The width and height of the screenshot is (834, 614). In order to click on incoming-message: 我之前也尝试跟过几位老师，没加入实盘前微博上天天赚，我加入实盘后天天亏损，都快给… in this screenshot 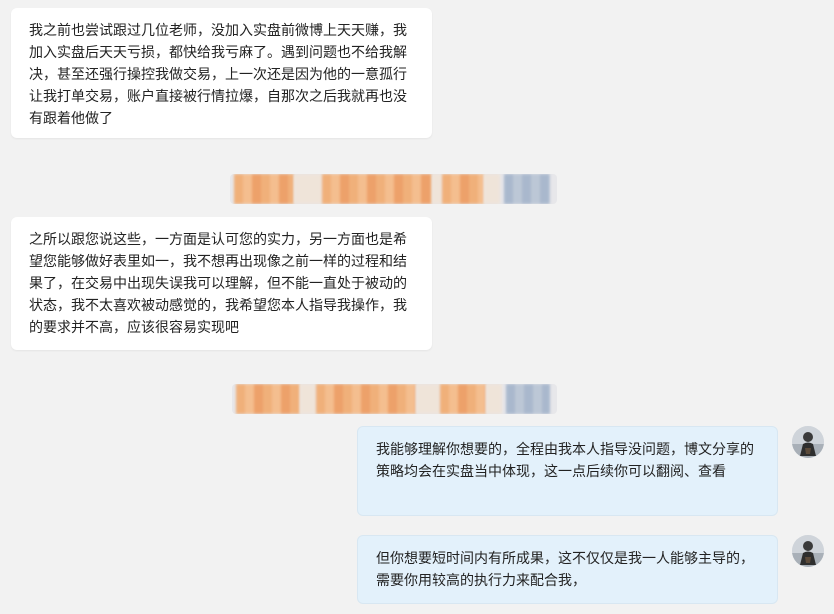, I will do `click(221, 73)`.